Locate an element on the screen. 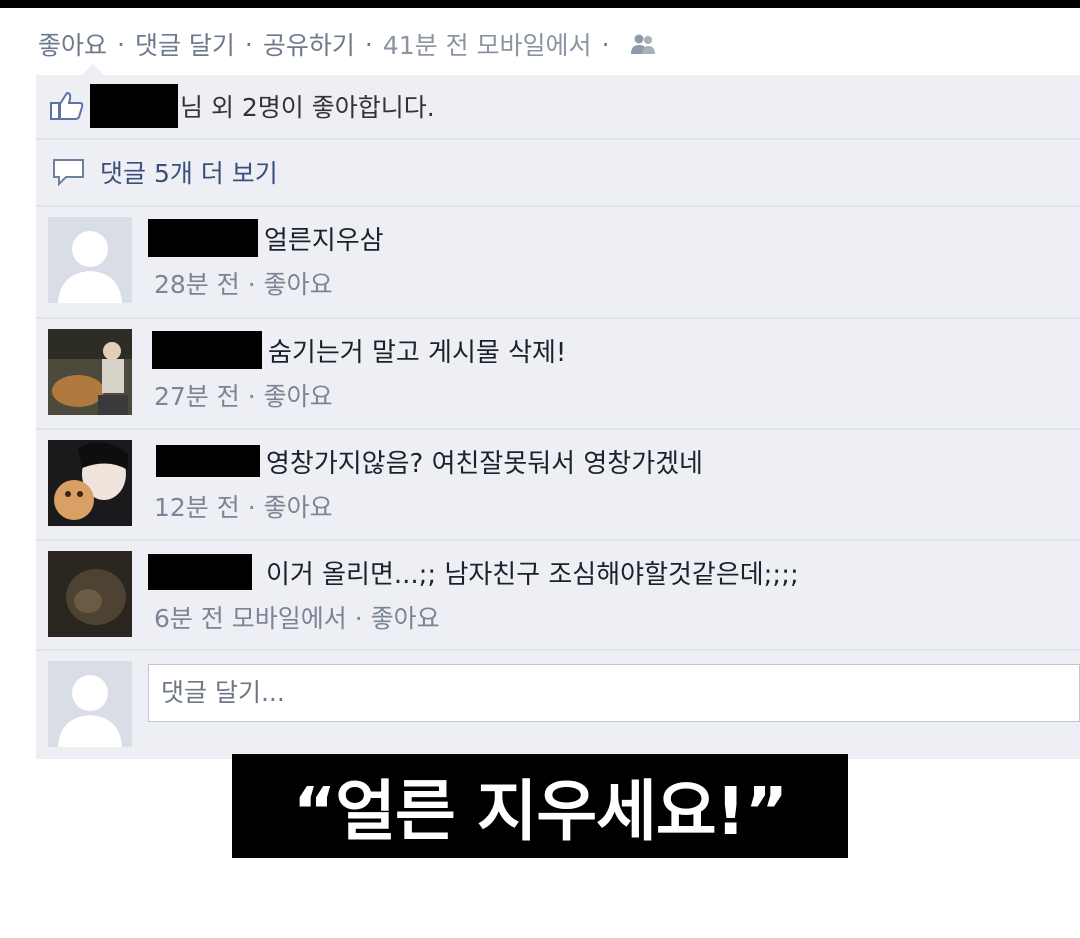 The image size is (1080, 938). comment: 숨기는거 말고 게시물 삭제! 27분 전 · 좋아요 is located at coordinates (357, 372).